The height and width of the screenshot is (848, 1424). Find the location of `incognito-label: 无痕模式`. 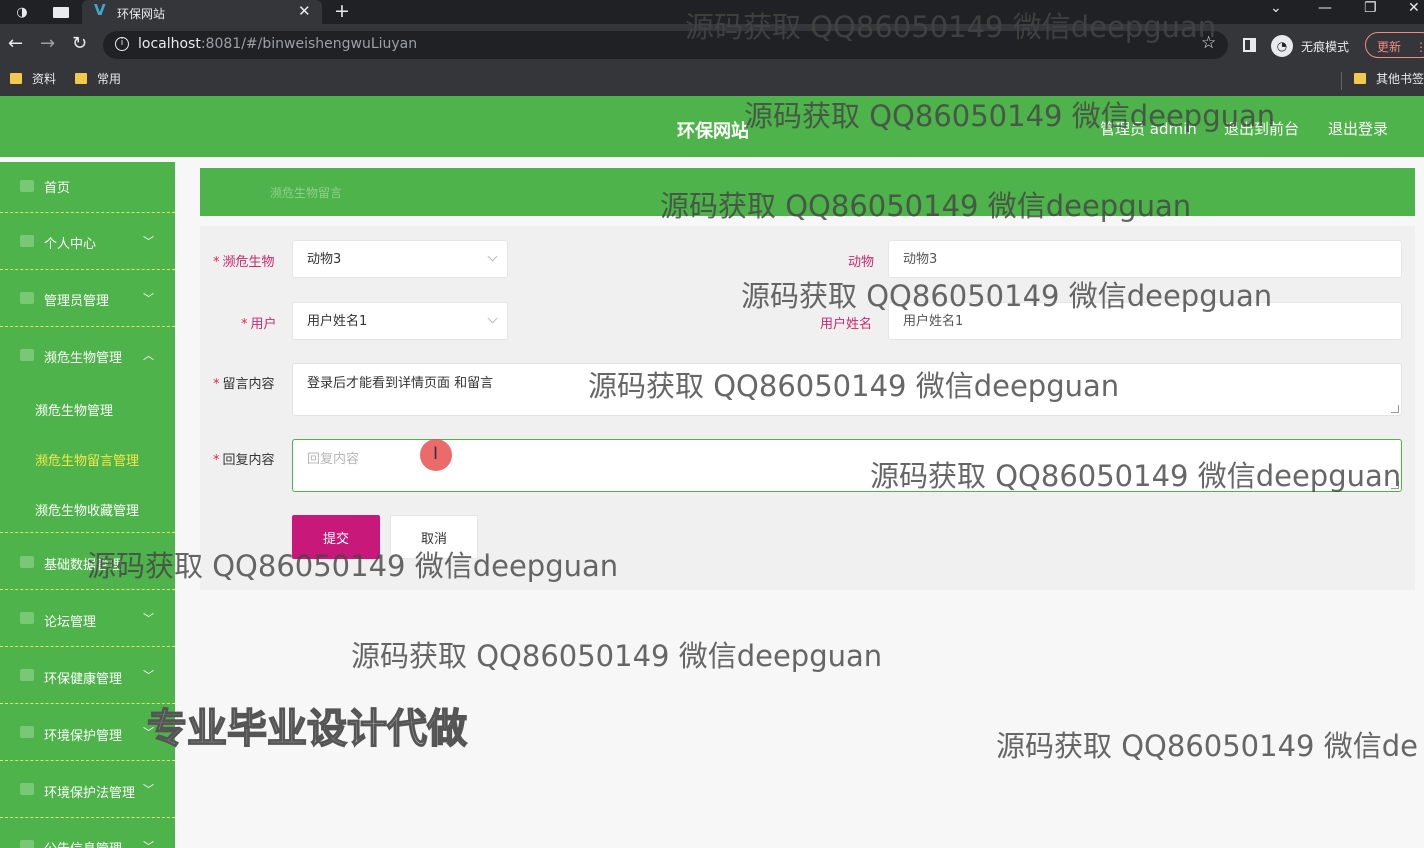

incognito-label: 无痕模式 is located at coordinates (1325, 47).